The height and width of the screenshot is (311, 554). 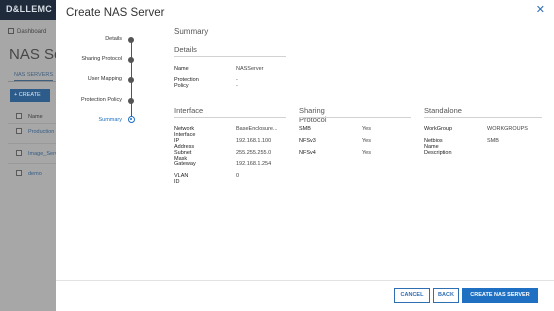 I want to click on back-button: BACK, so click(x=446, y=295).